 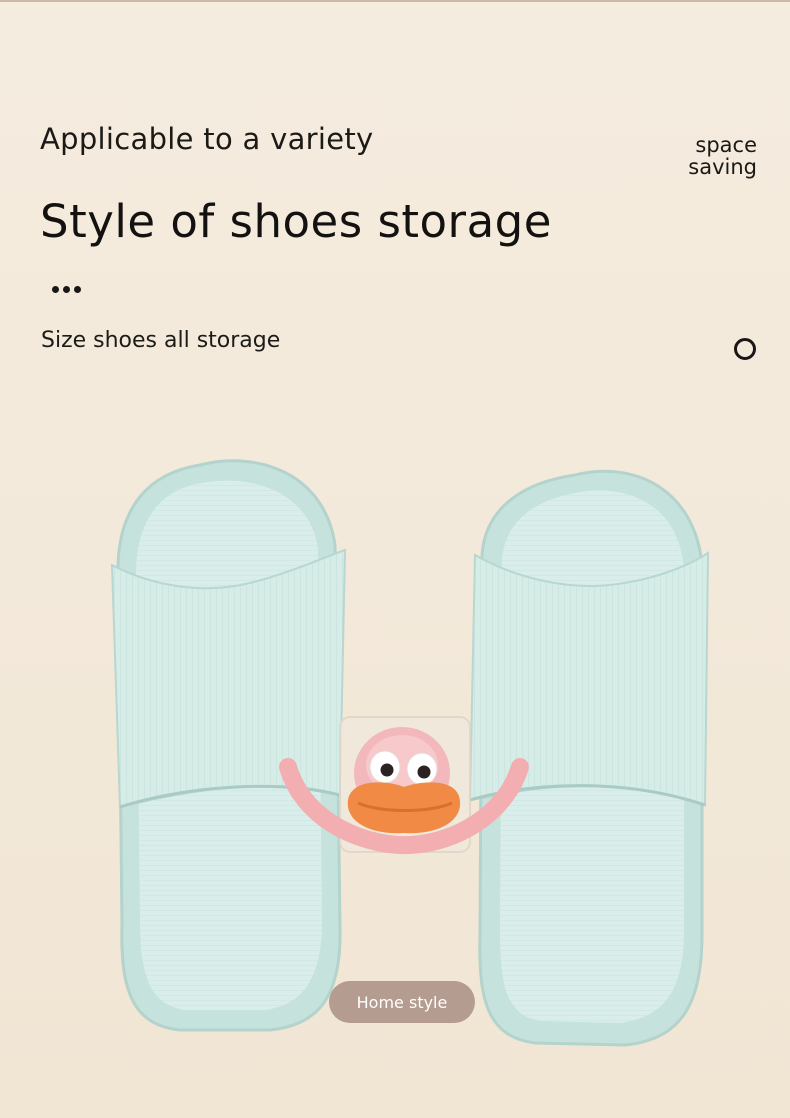 What do you see at coordinates (722, 167) in the screenshot?
I see `corner-note-line-2: saving` at bounding box center [722, 167].